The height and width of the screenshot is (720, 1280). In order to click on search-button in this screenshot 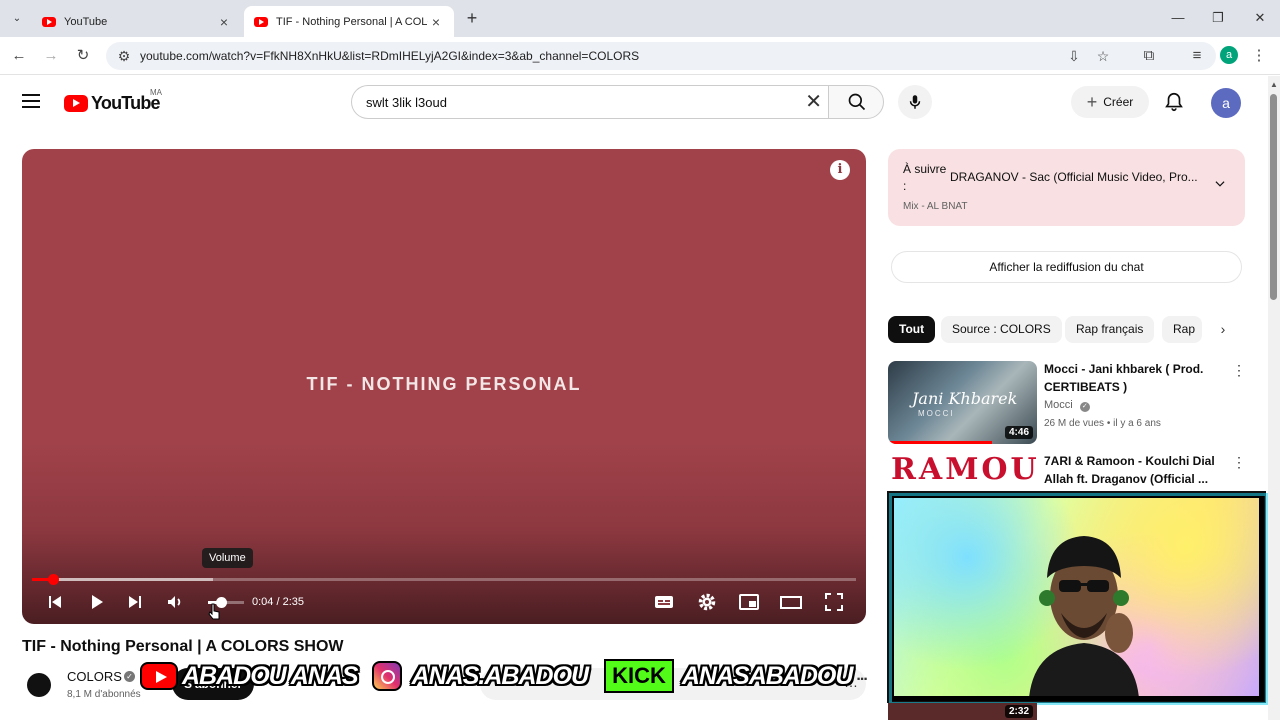, I will do `click(856, 102)`.